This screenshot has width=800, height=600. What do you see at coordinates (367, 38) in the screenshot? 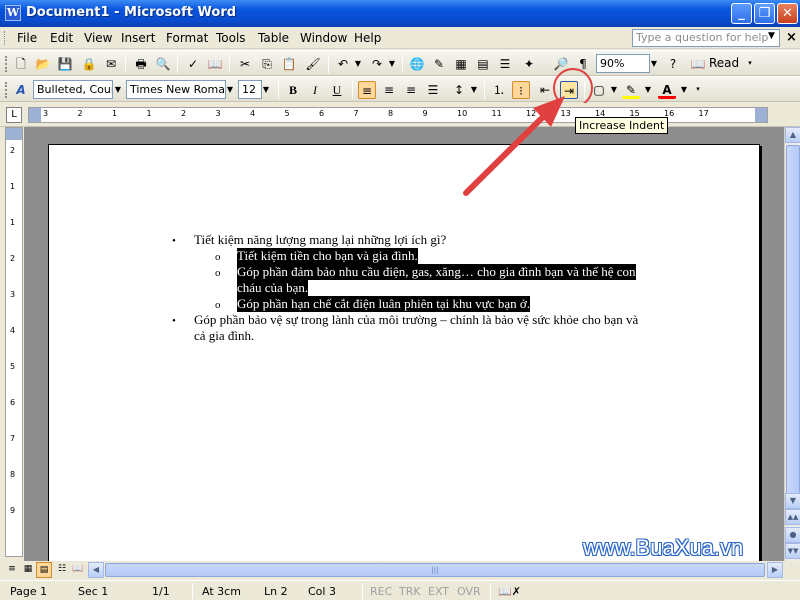
I see `menu-help: Help` at bounding box center [367, 38].